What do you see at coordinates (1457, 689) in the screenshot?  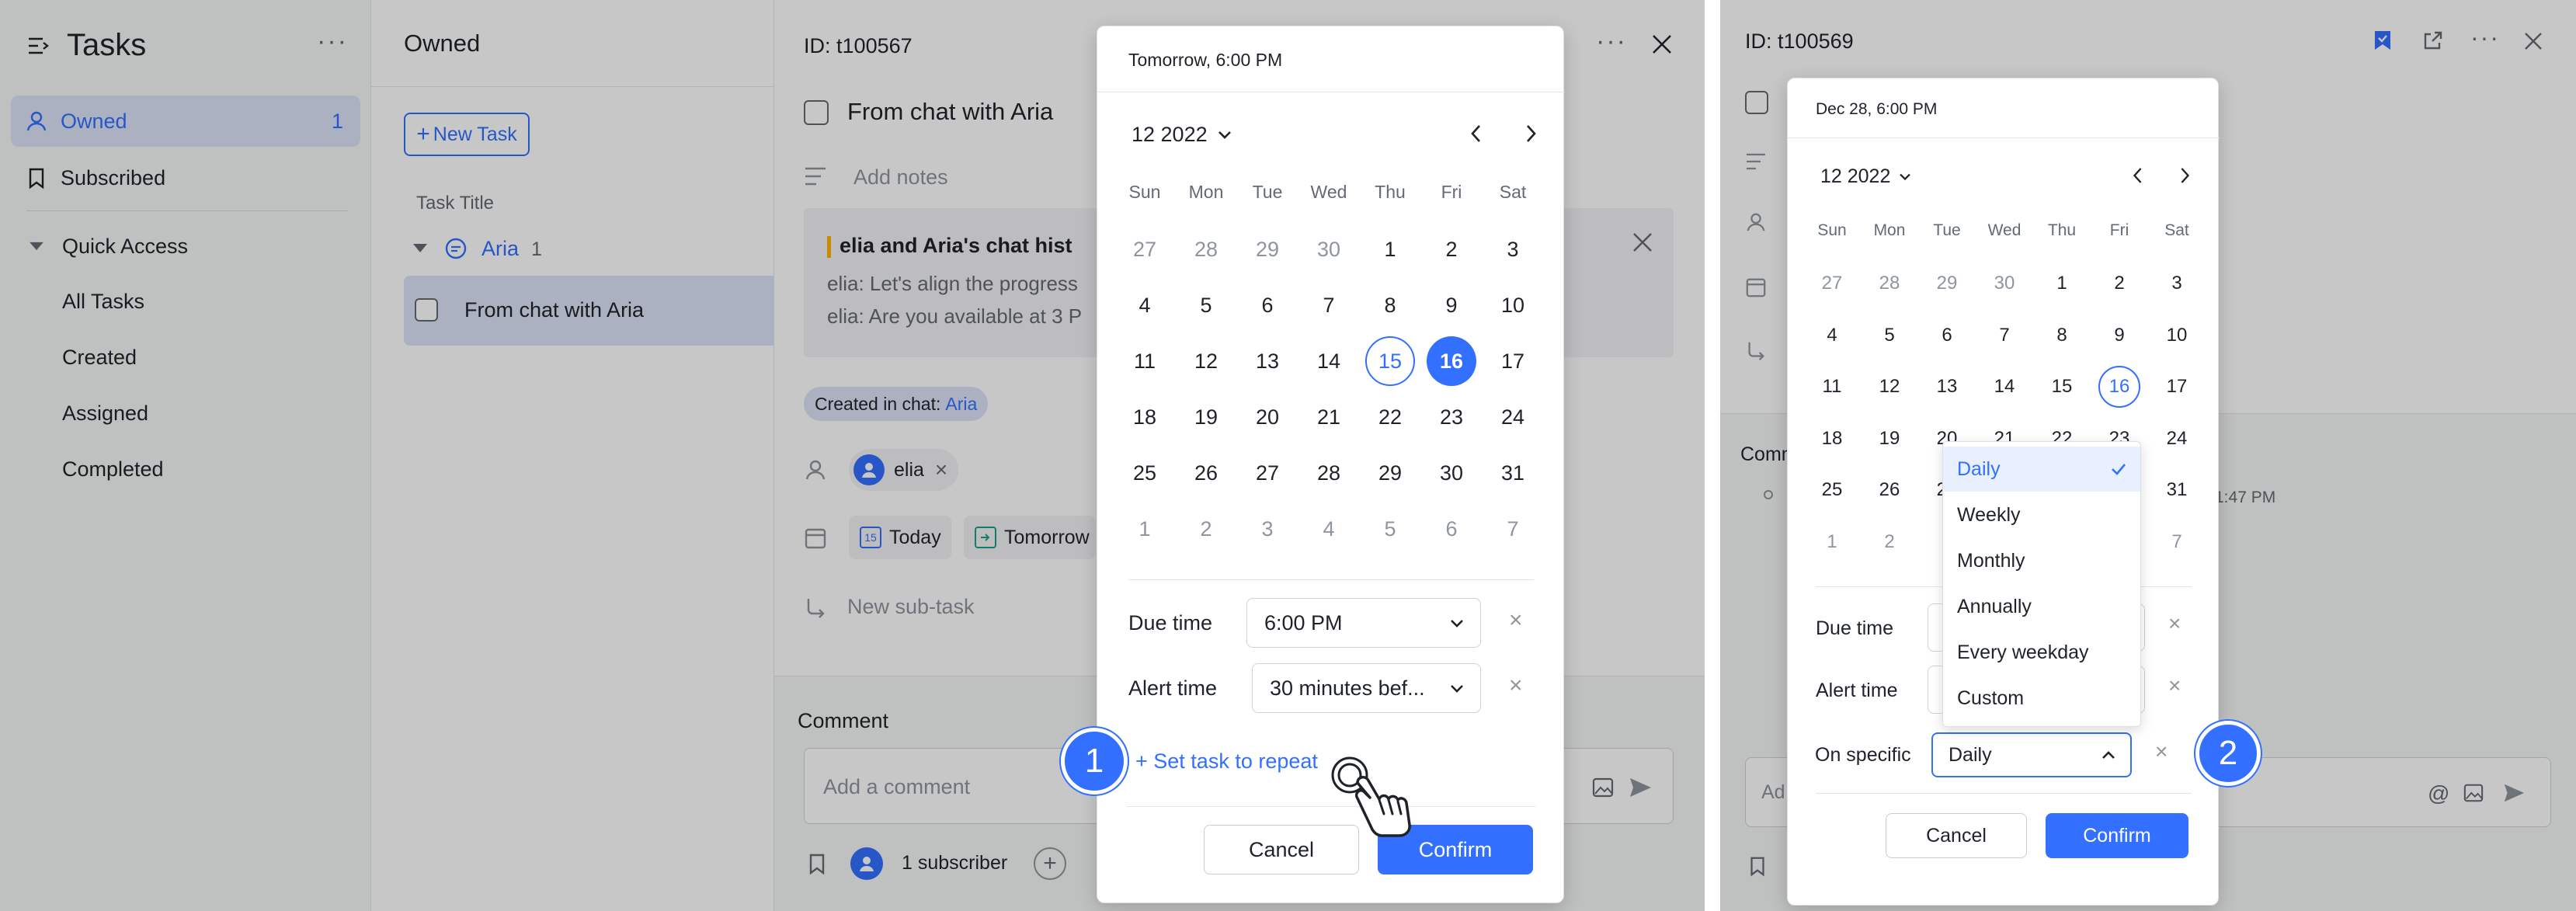 I see `chevron-down-icon` at bounding box center [1457, 689].